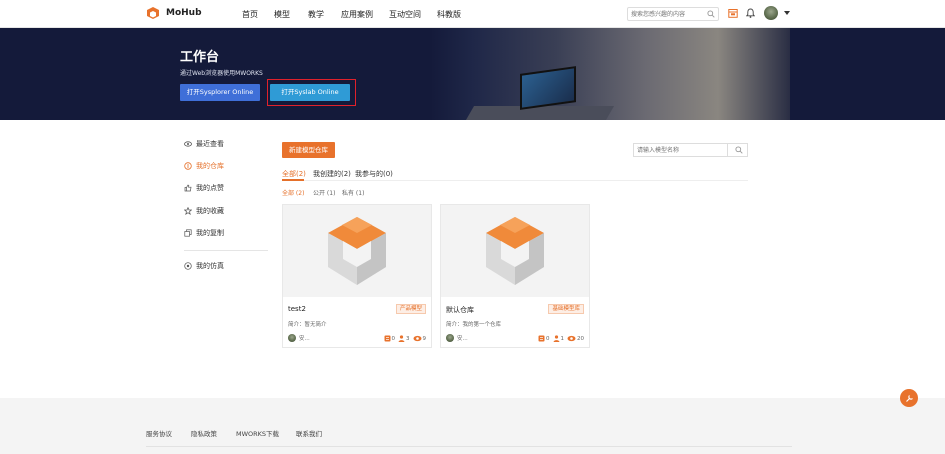 This screenshot has height=454, width=945. I want to click on banner-fade, so click(865, 74).